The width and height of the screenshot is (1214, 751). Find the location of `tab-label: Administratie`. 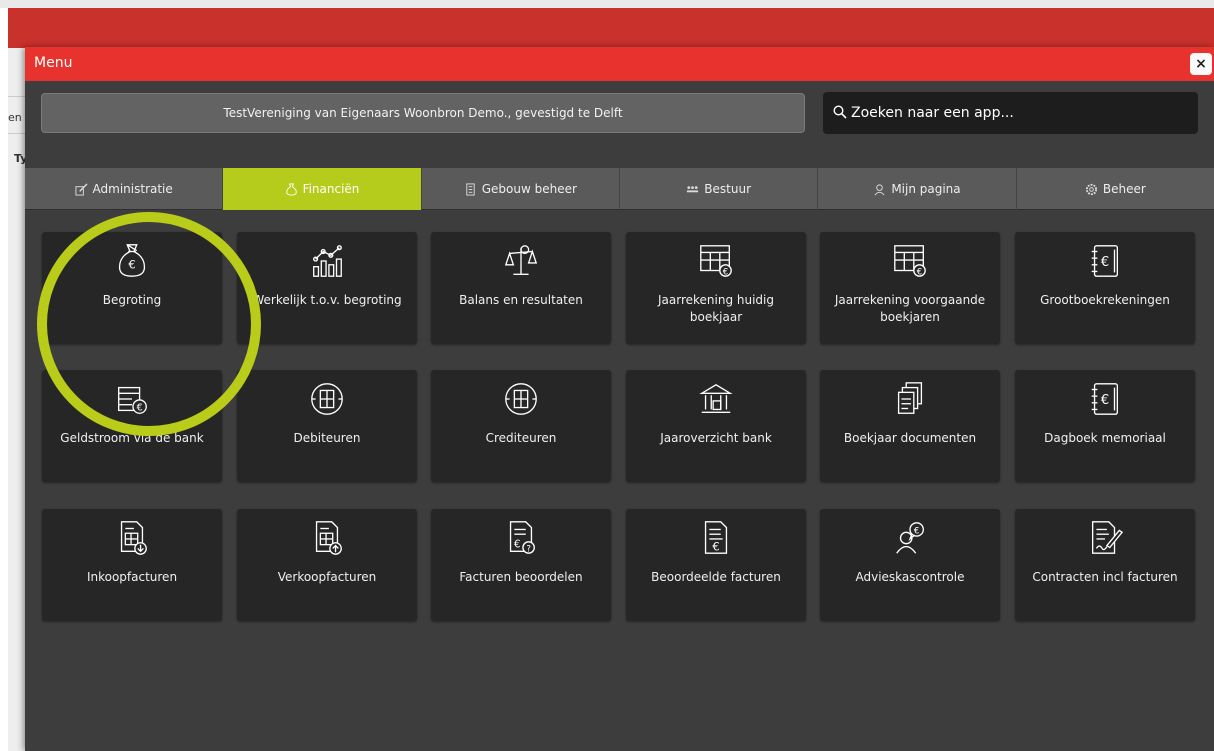

tab-label: Administratie is located at coordinates (132, 189).